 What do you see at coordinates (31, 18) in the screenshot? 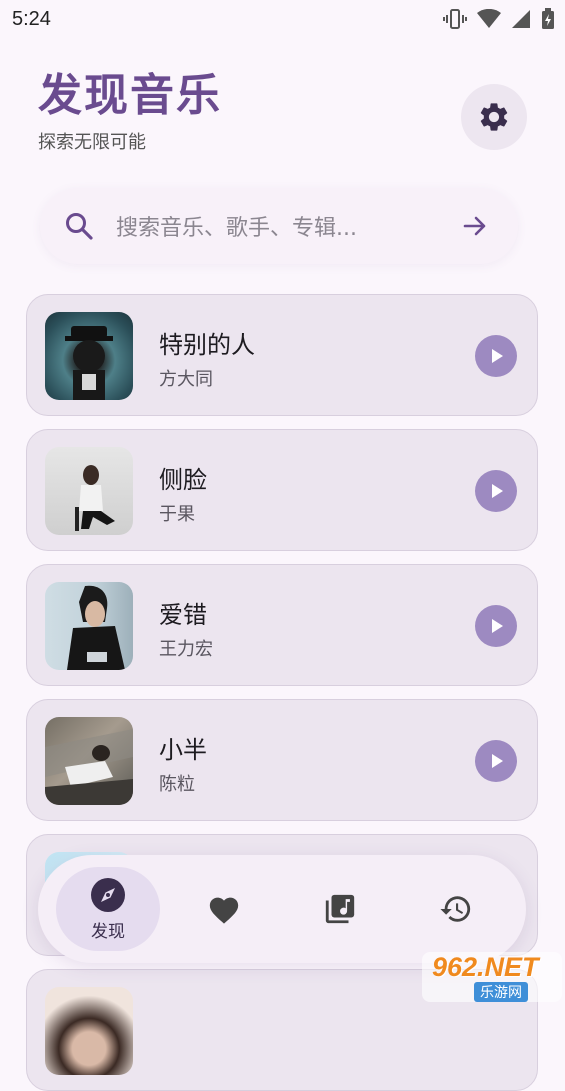
I see `status-time: 5:24` at bounding box center [31, 18].